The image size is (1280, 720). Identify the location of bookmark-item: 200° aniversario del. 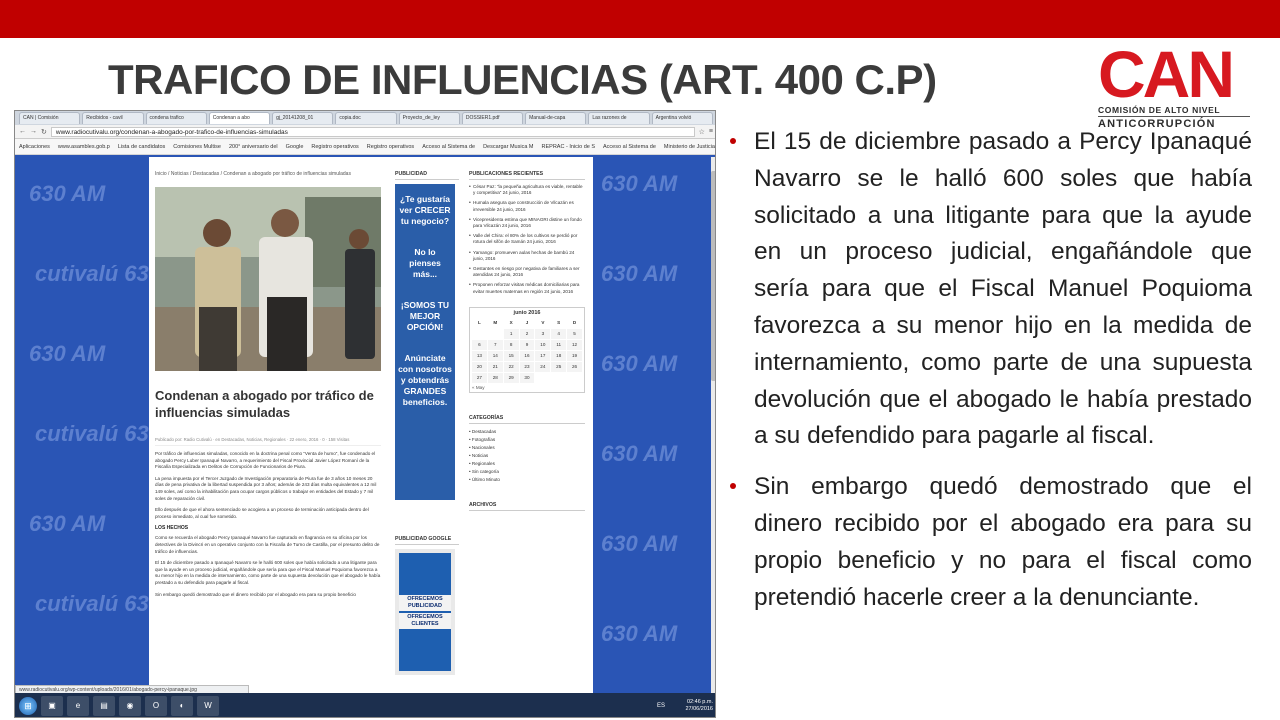
(253, 147).